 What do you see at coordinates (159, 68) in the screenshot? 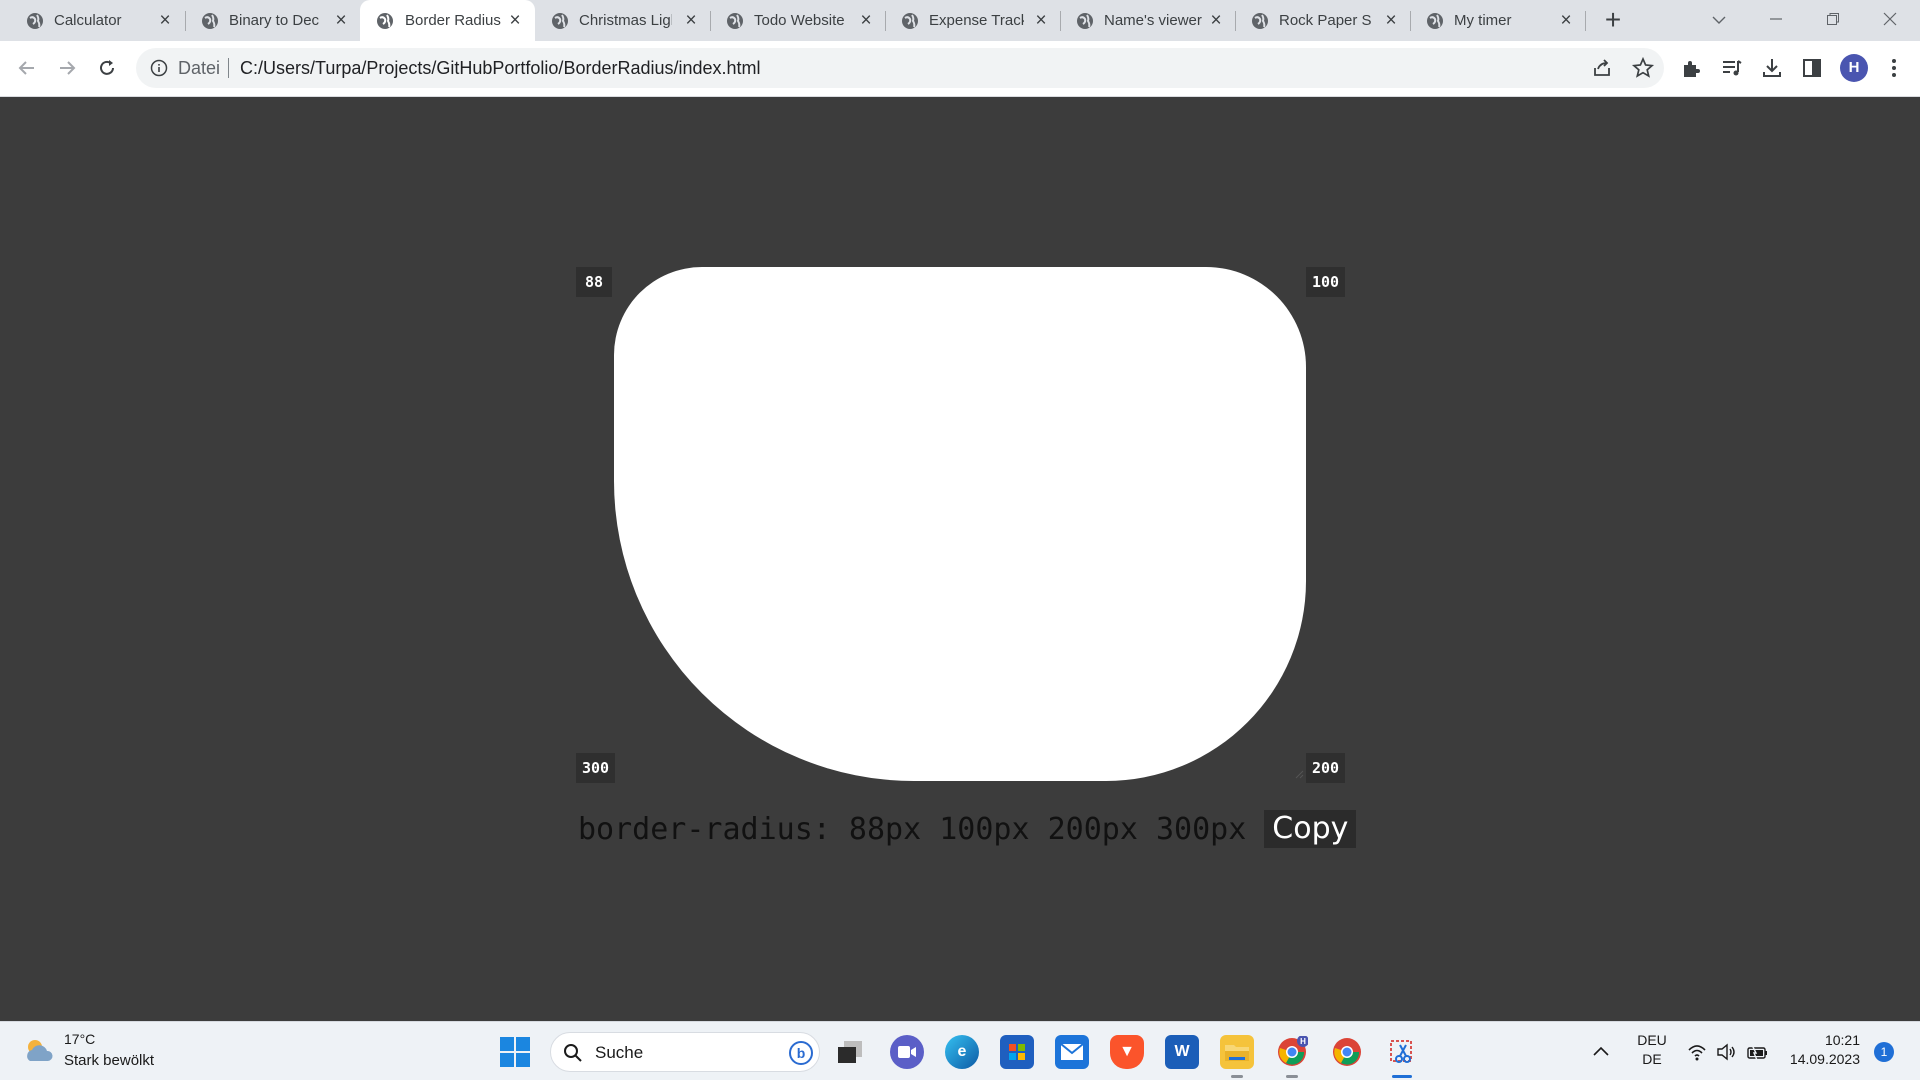
I see `info-icon` at bounding box center [159, 68].